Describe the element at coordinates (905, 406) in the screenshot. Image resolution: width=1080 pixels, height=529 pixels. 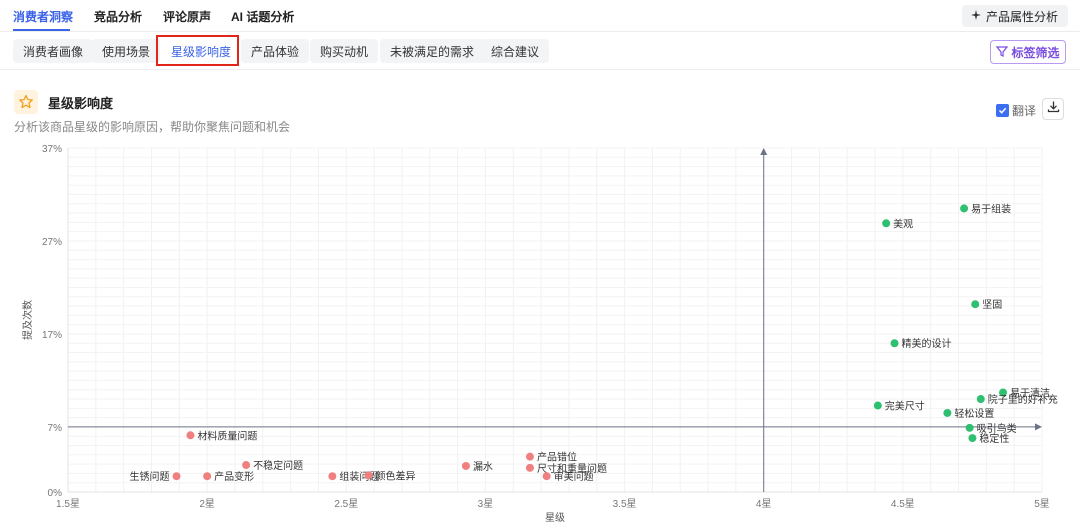
I see `data-point-label: 完美尺寸` at that location.